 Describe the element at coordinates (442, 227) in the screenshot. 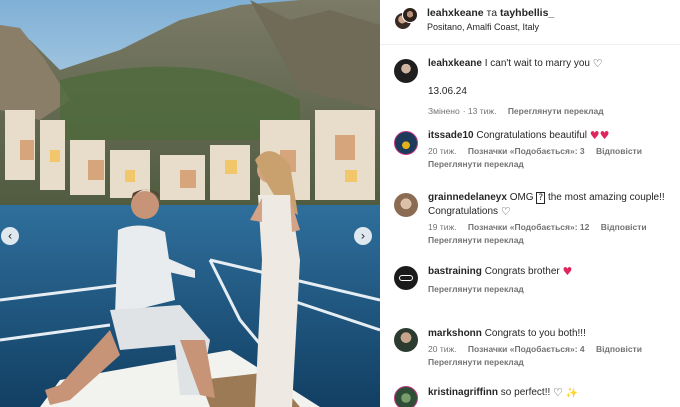

I see `comment-age: 19 тиж.` at that location.